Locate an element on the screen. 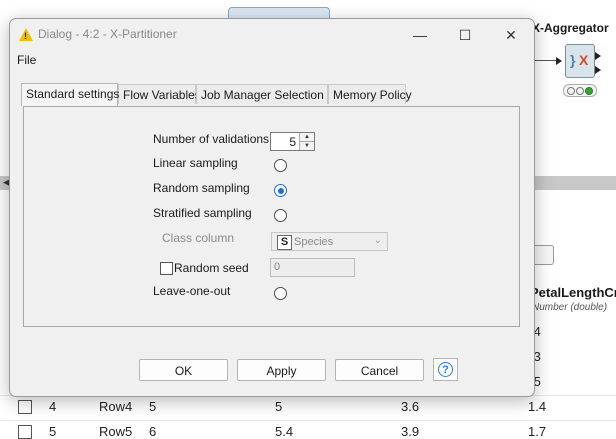  column-type: Number (double) is located at coordinates (570, 307).